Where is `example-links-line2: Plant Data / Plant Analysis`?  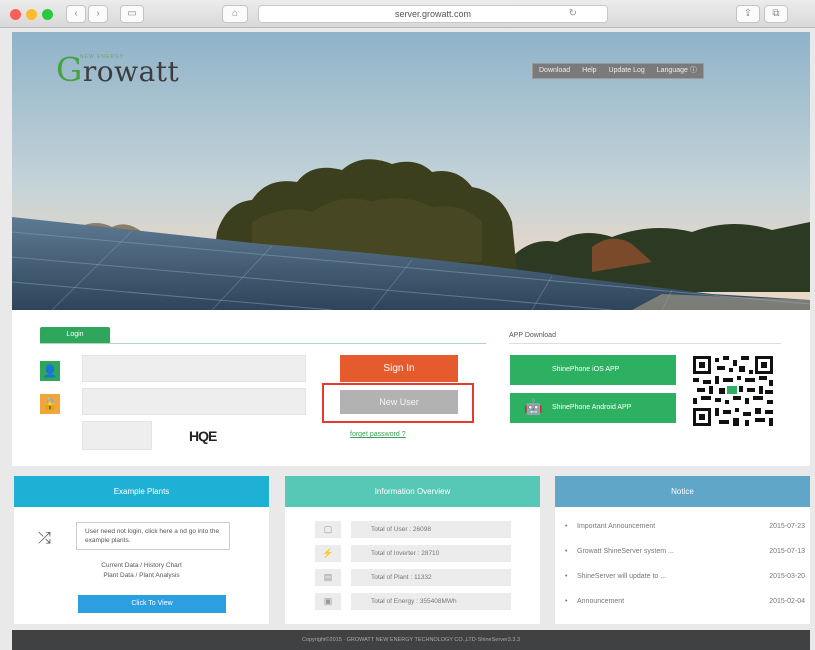
example-links-line2: Plant Data / Plant Analysis is located at coordinates (141, 575).